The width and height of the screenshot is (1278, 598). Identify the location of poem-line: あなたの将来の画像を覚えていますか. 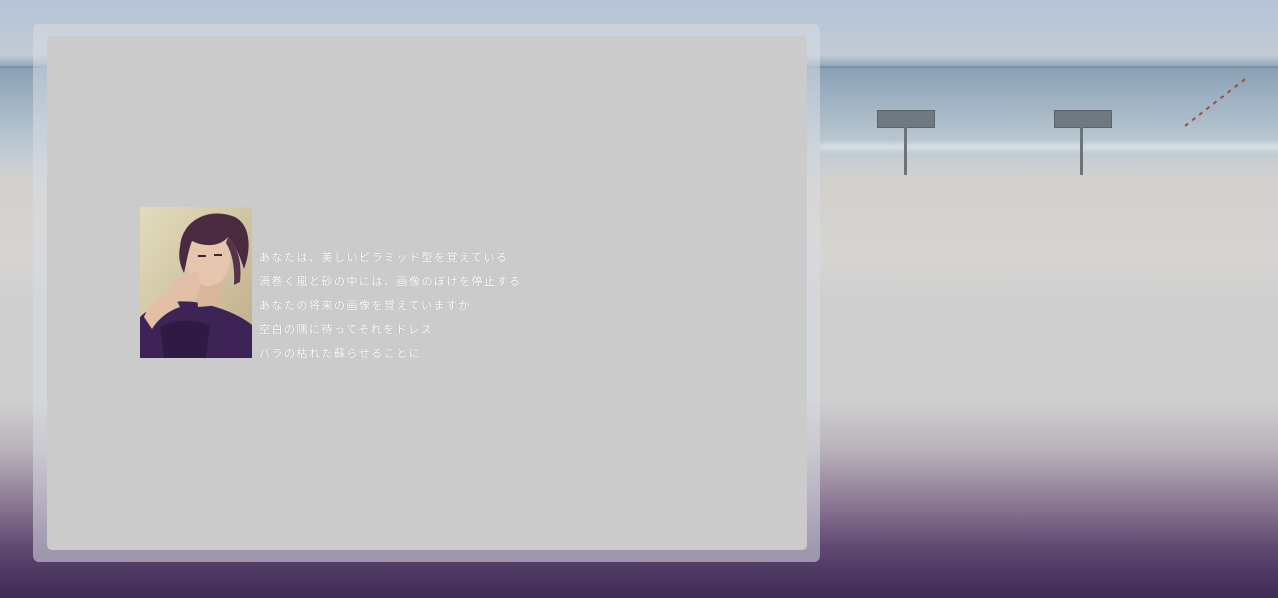
(365, 305).